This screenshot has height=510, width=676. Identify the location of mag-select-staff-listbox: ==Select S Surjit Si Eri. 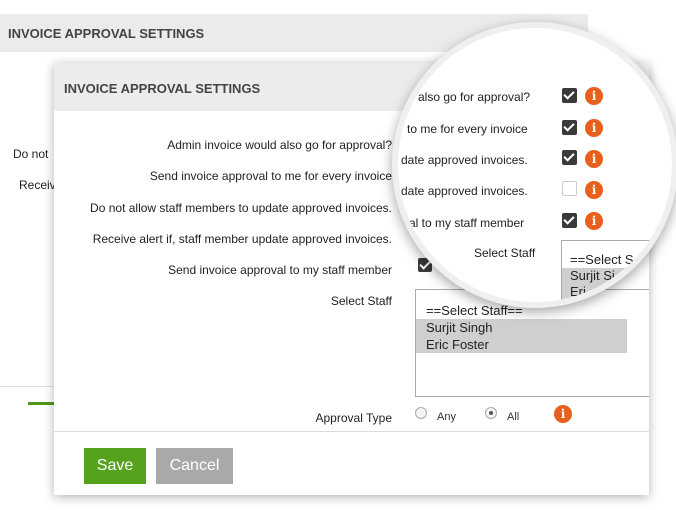
(616, 271).